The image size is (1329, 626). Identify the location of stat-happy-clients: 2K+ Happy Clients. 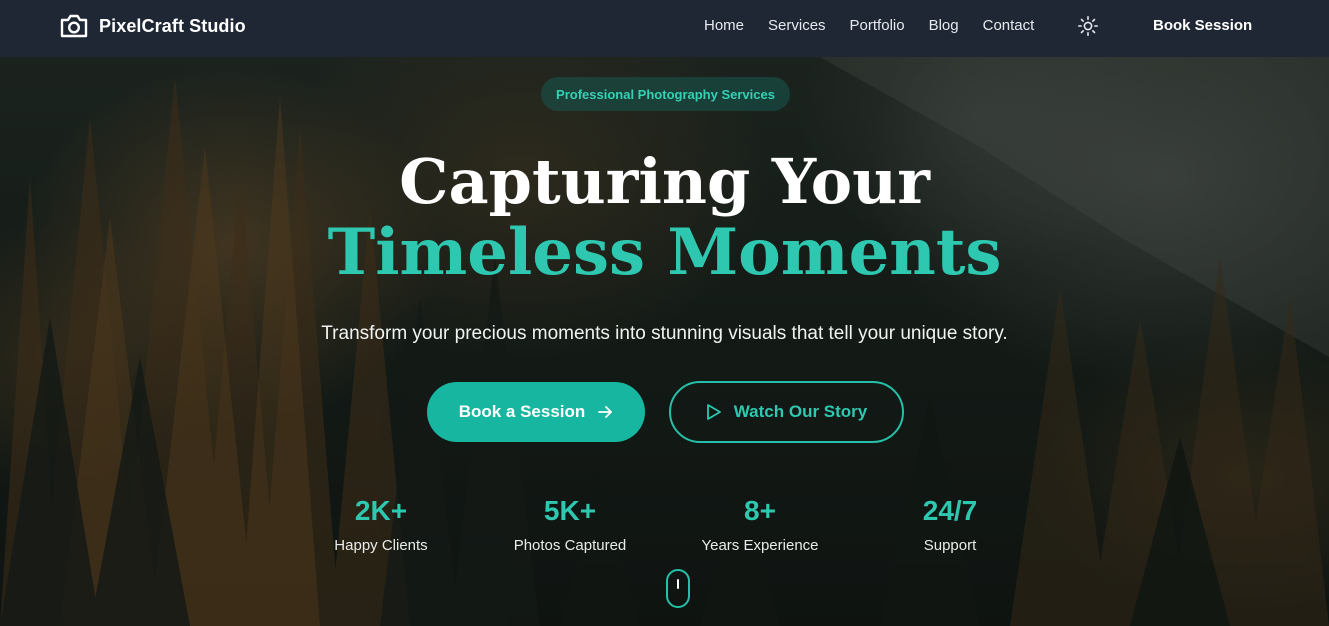
(381, 523).